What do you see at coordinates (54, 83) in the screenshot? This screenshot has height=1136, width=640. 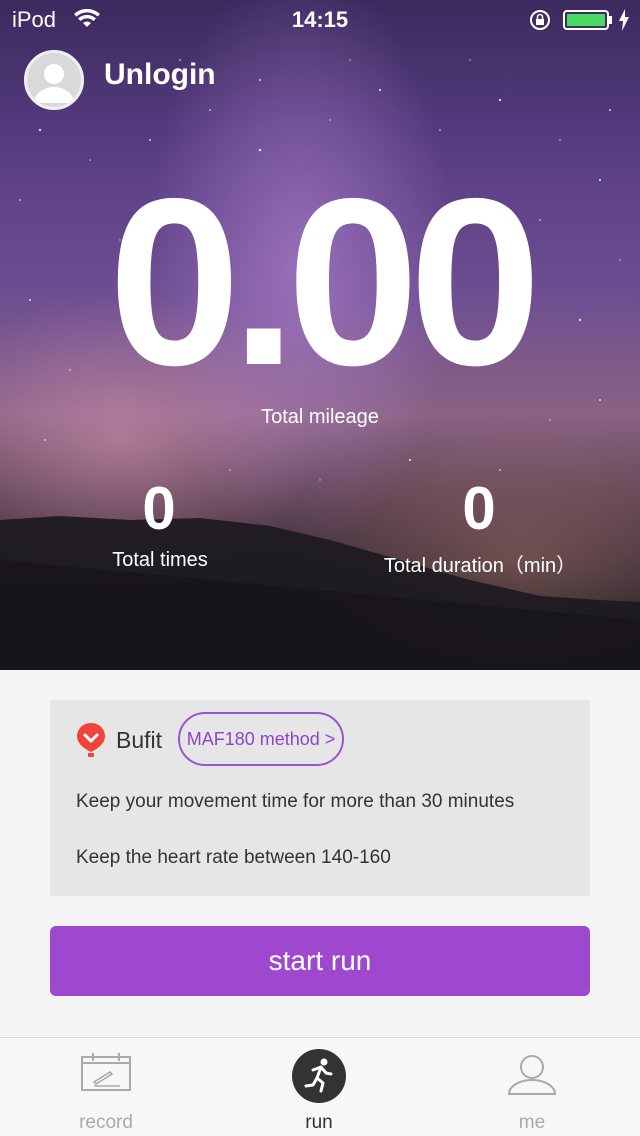 I see `user-avatar-icon` at bounding box center [54, 83].